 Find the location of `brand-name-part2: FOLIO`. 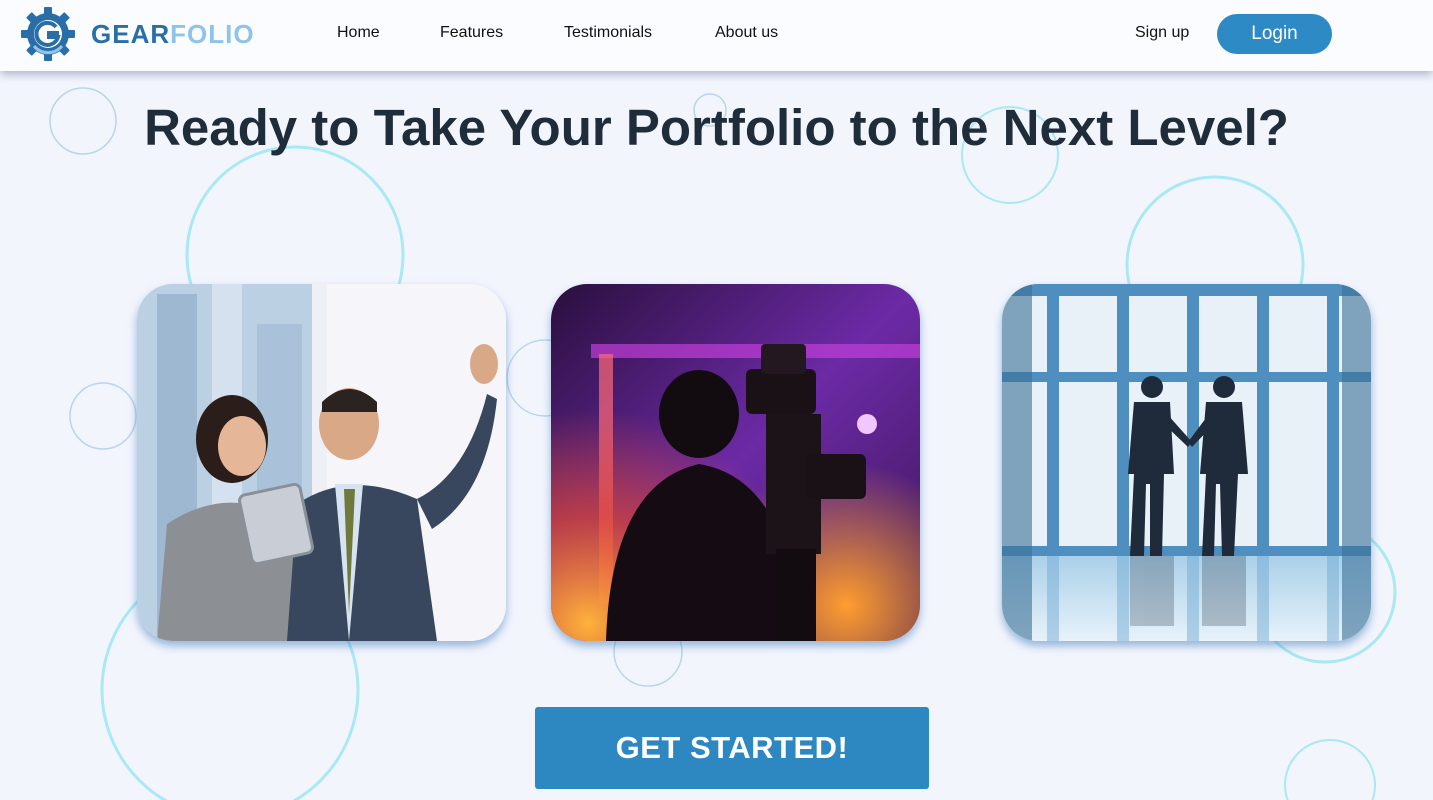

brand-name-part2: FOLIO is located at coordinates (212, 33).